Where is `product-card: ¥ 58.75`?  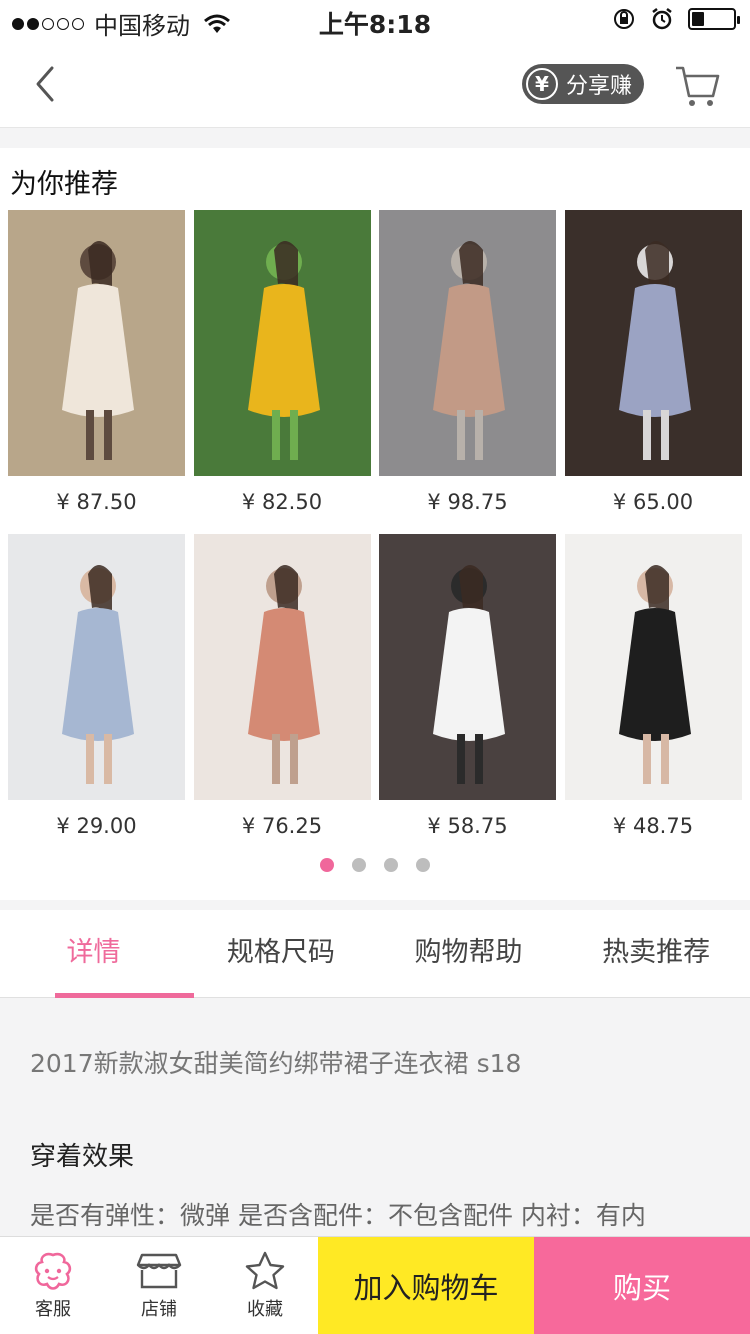 product-card: ¥ 58.75 is located at coordinates (467, 693).